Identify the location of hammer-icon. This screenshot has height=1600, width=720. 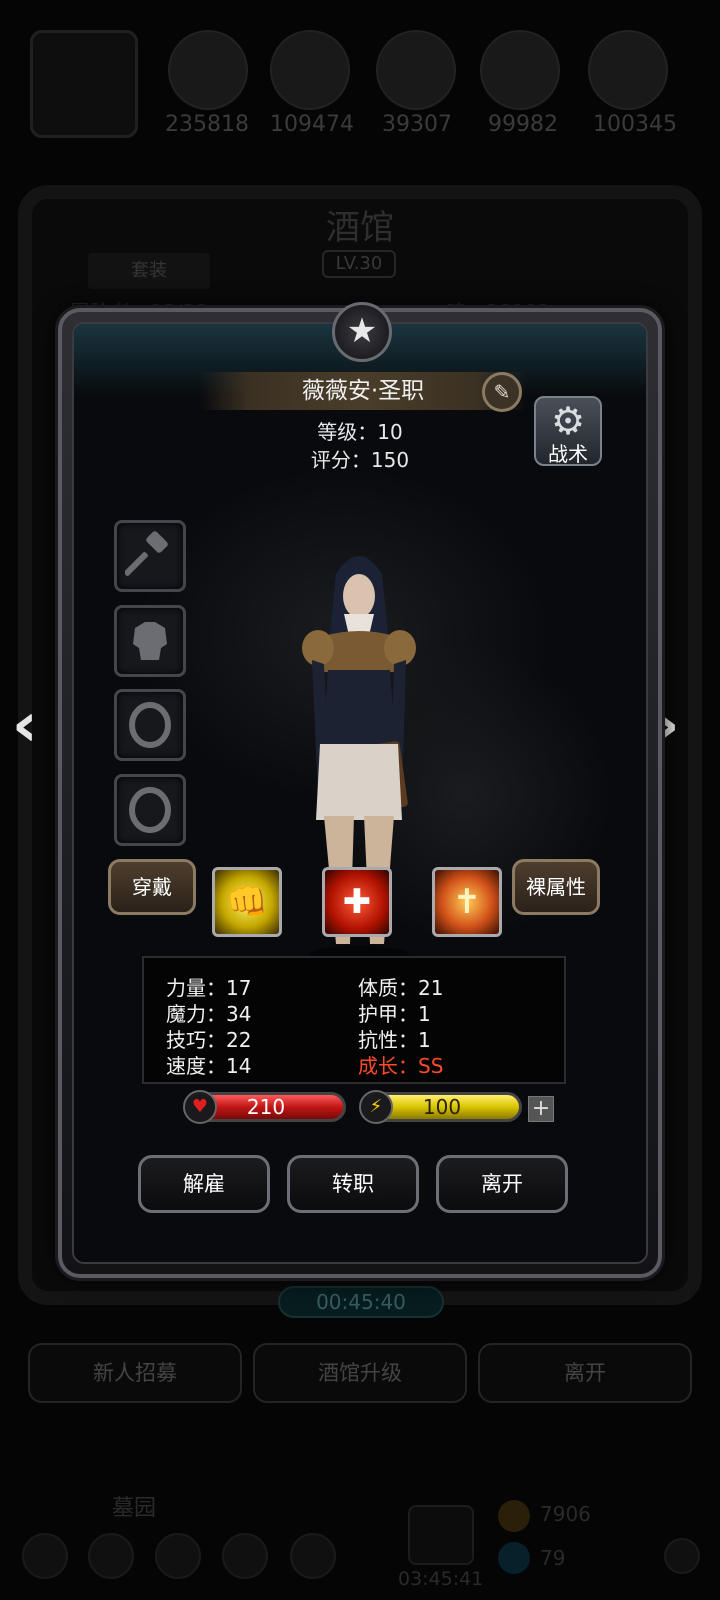
(146, 553).